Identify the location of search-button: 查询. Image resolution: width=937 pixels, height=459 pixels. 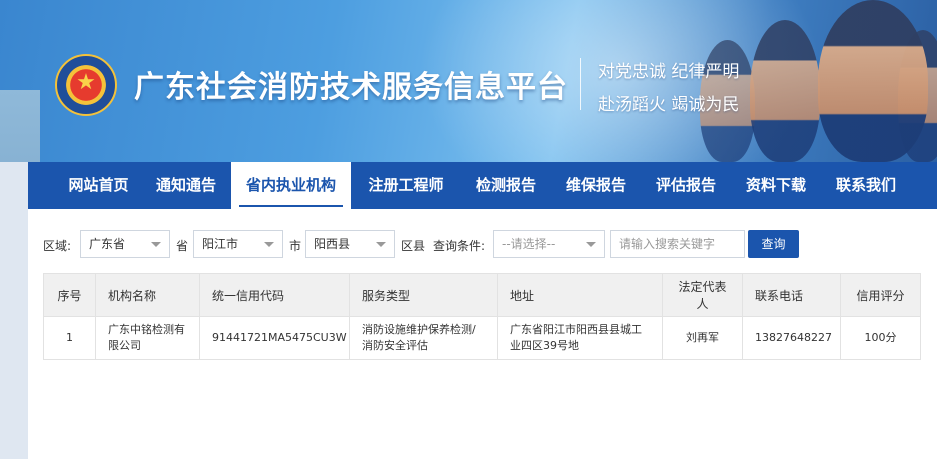
(773, 244).